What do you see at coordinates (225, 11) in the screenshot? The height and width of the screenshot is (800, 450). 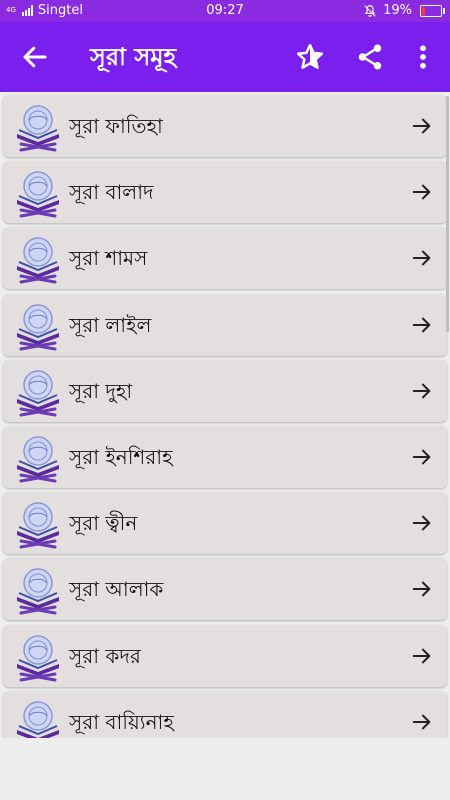 I see `status-bar: 4G Singtel 09:27 19%` at bounding box center [225, 11].